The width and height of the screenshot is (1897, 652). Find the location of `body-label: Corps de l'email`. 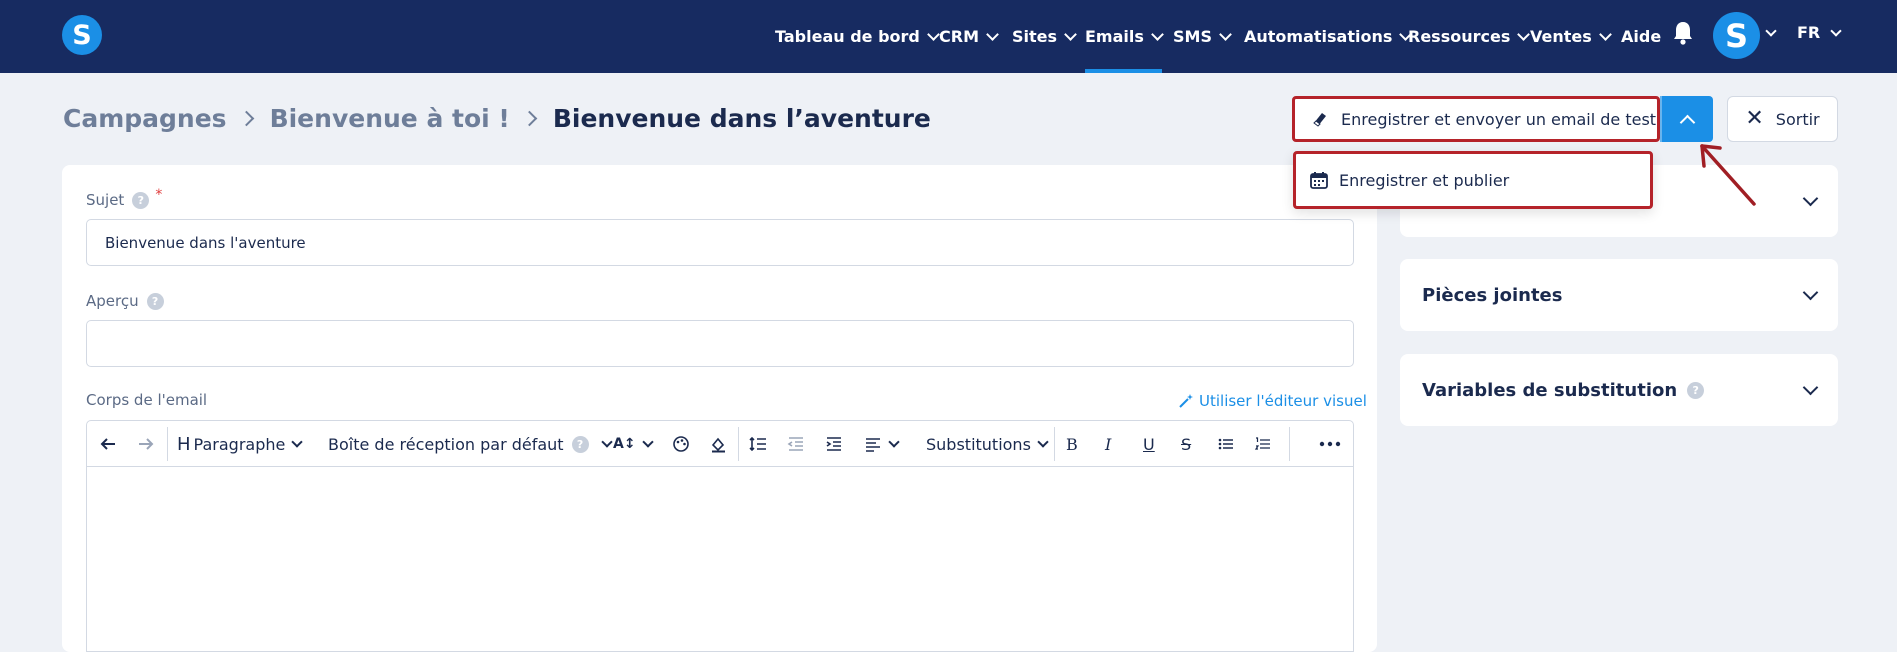

body-label: Corps de l'email is located at coordinates (146, 400).